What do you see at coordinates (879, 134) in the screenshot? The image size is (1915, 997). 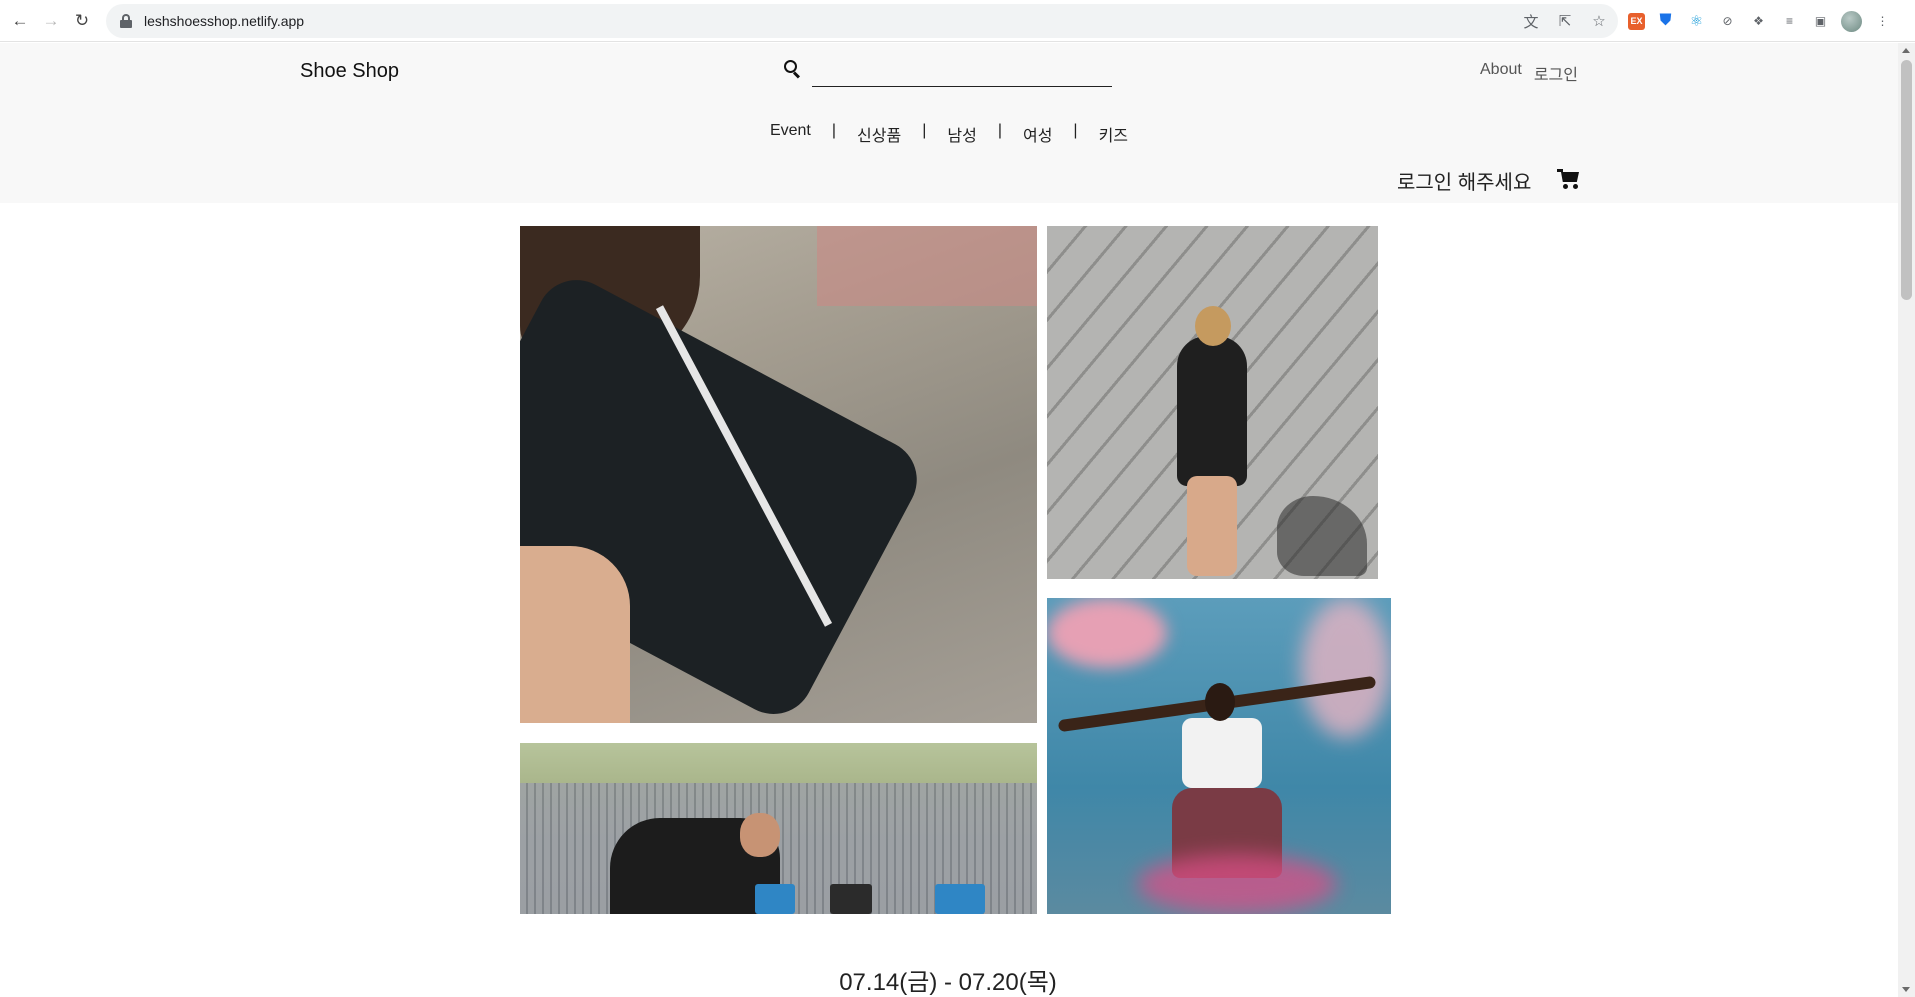 I see `nav-item-new: 신상품` at bounding box center [879, 134].